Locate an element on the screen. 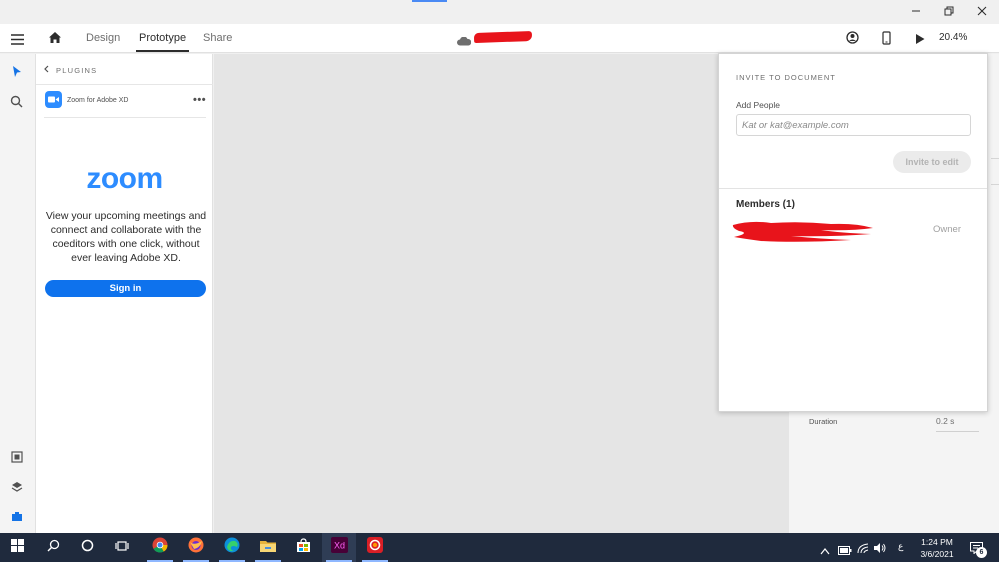  tab-design: Design is located at coordinates (103, 38).